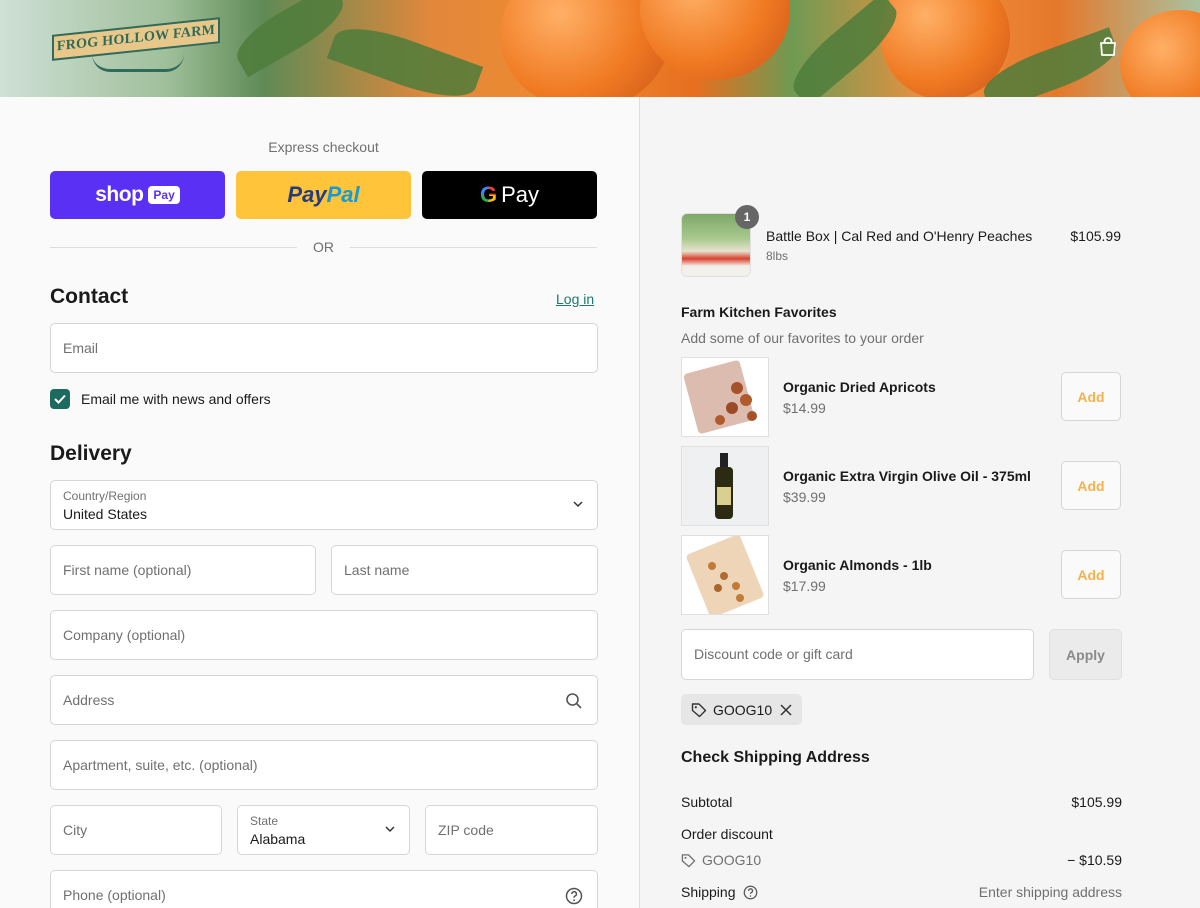 The width and height of the screenshot is (1200, 908). What do you see at coordinates (899, 236) in the screenshot?
I see `product-name: Battle Box | Cal Red and O'Henry Peaches` at bounding box center [899, 236].